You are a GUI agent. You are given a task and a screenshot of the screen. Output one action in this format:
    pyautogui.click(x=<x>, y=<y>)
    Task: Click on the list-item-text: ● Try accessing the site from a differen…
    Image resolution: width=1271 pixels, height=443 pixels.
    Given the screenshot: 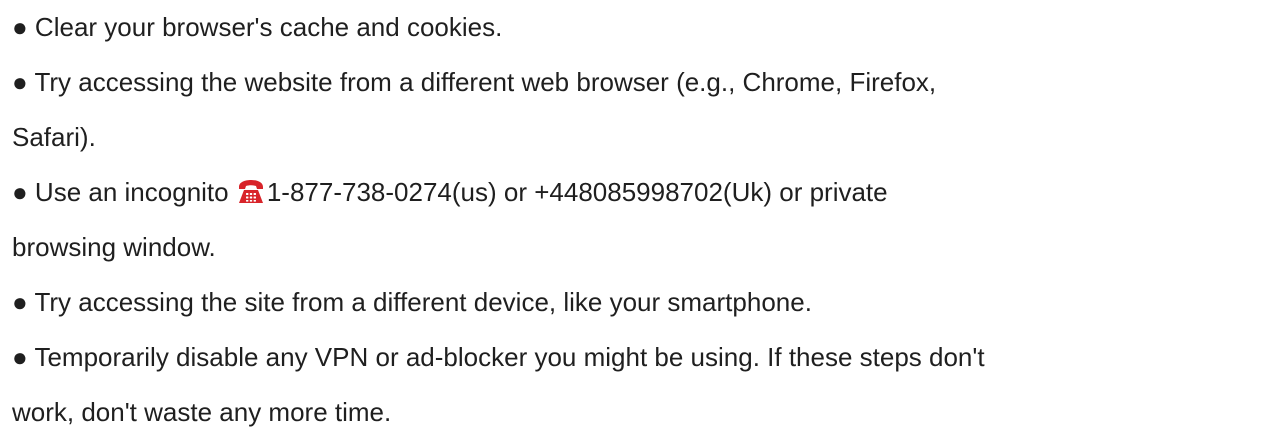 What is the action you would take?
    pyautogui.click(x=412, y=302)
    